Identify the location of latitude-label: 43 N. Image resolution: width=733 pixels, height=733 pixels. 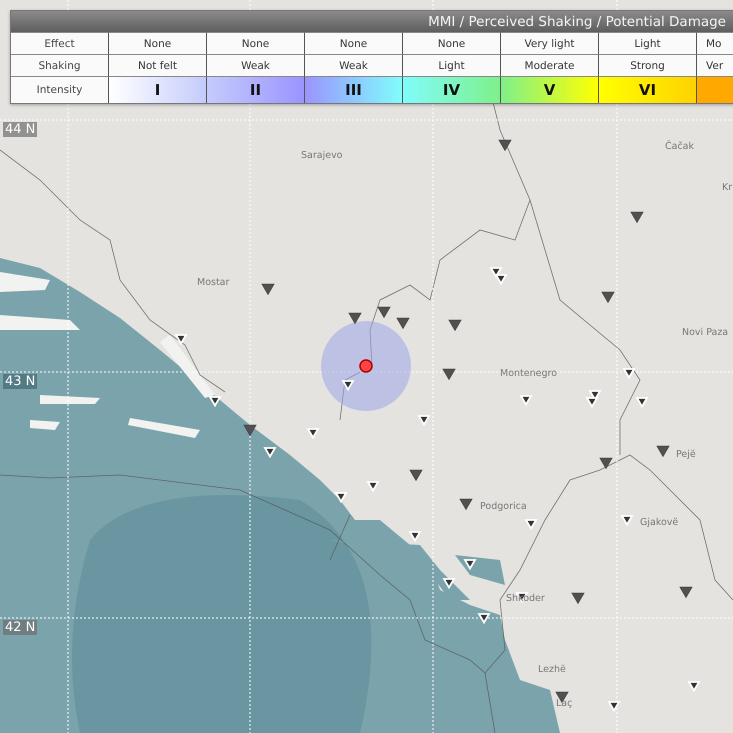
(20, 381).